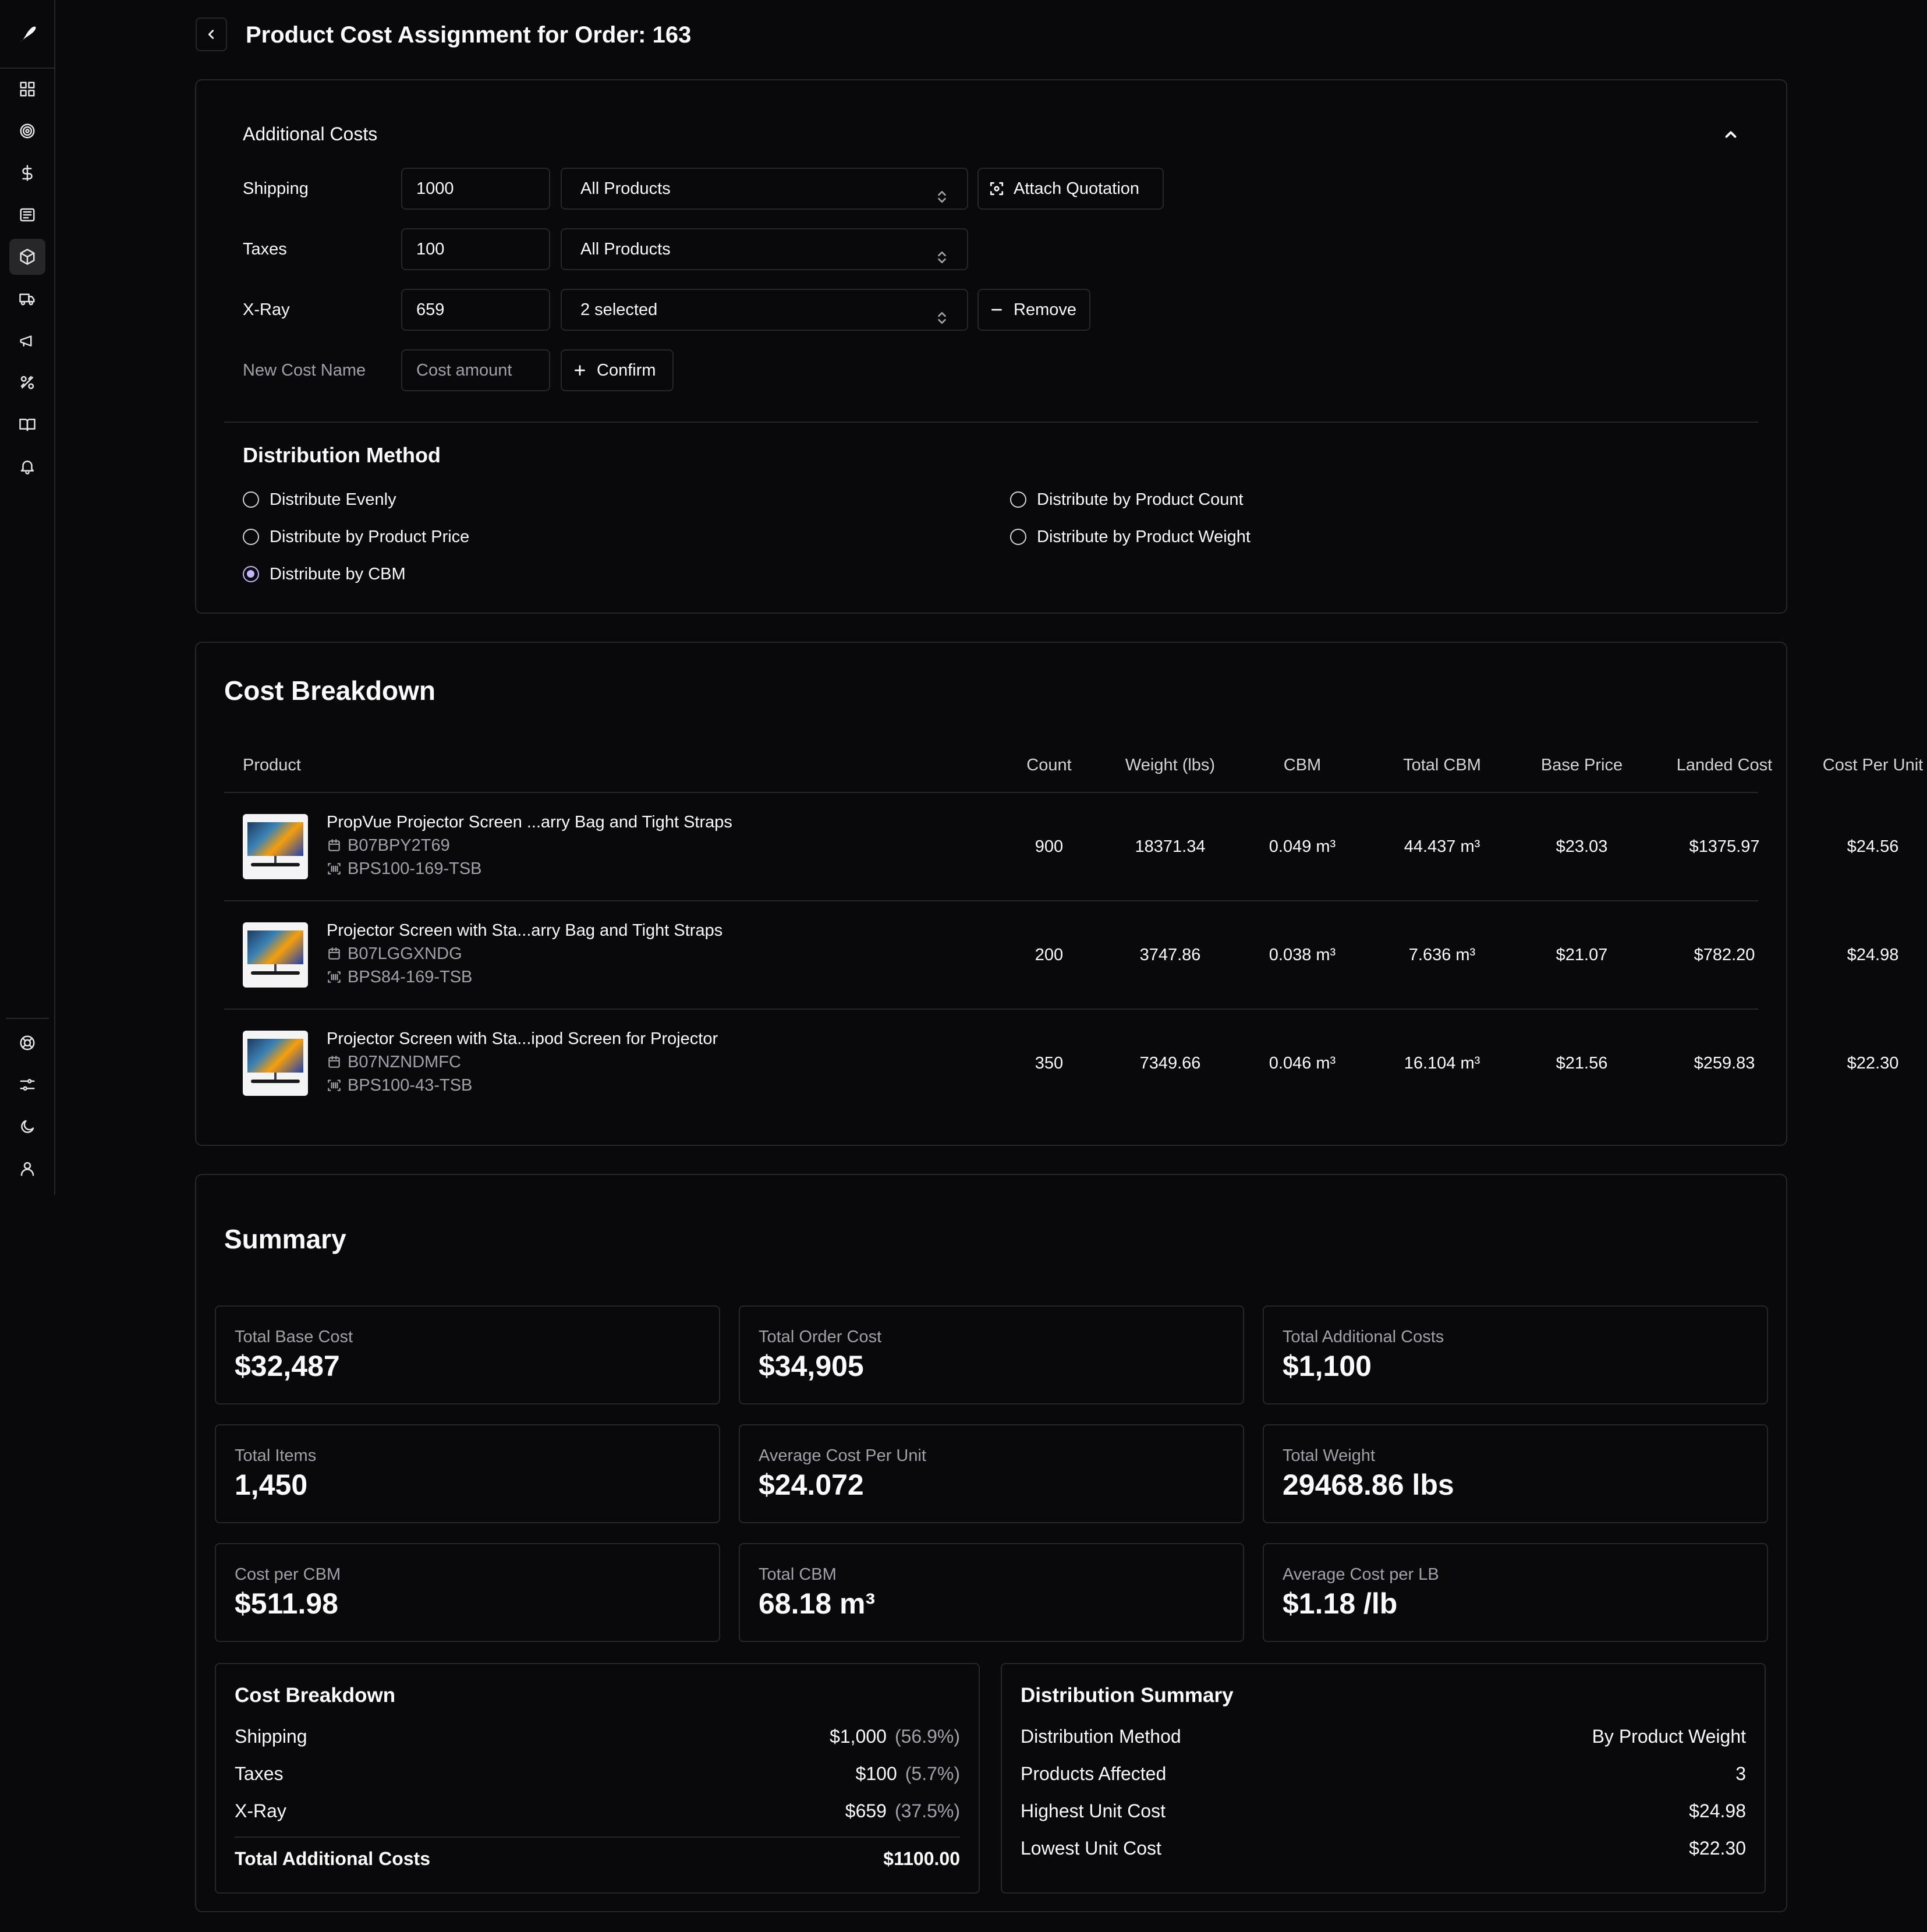 This screenshot has height=1932, width=1927. I want to click on radio-distribute-by-cbm: Distribute by CBM, so click(325, 574).